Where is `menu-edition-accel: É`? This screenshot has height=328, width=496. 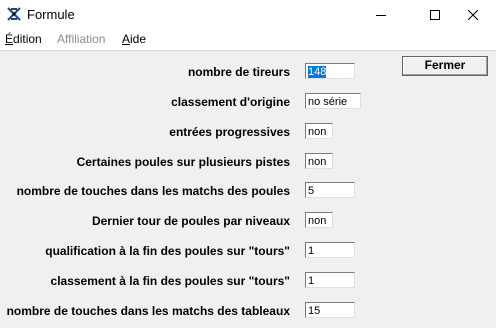
menu-edition-accel: É is located at coordinates (9, 39).